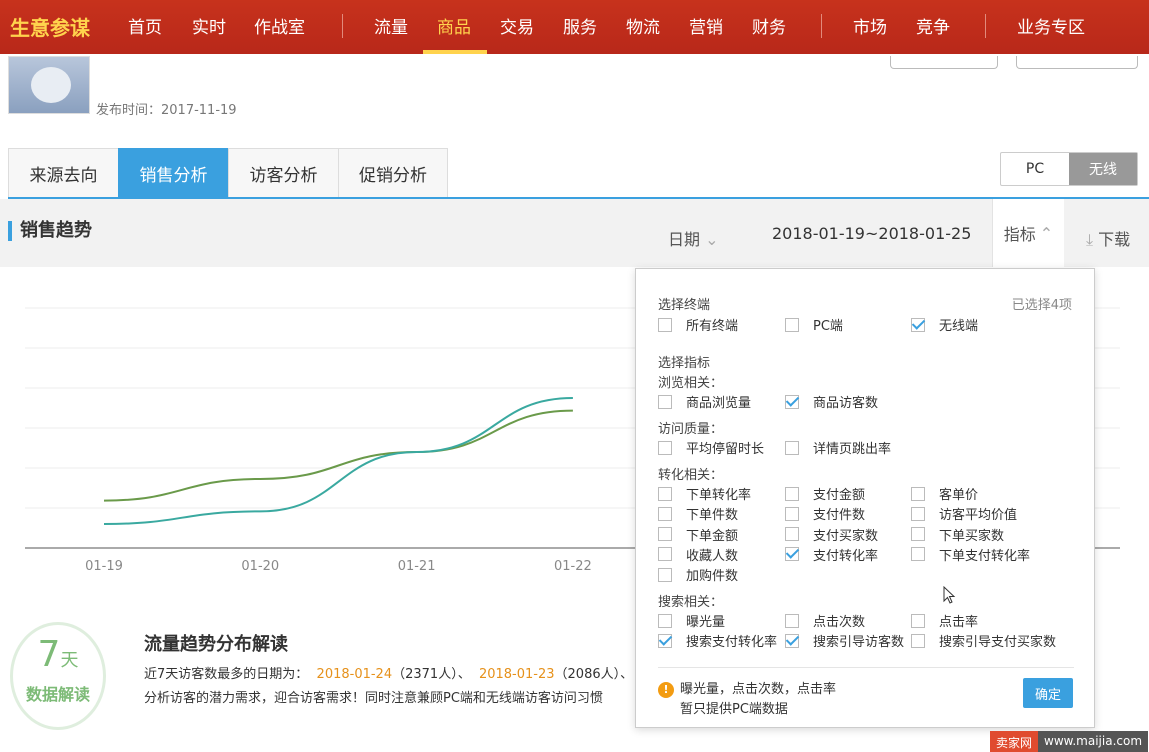 The width and height of the screenshot is (1149, 752). What do you see at coordinates (279, 25) in the screenshot?
I see `nav-warroom: 作战室` at bounding box center [279, 25].